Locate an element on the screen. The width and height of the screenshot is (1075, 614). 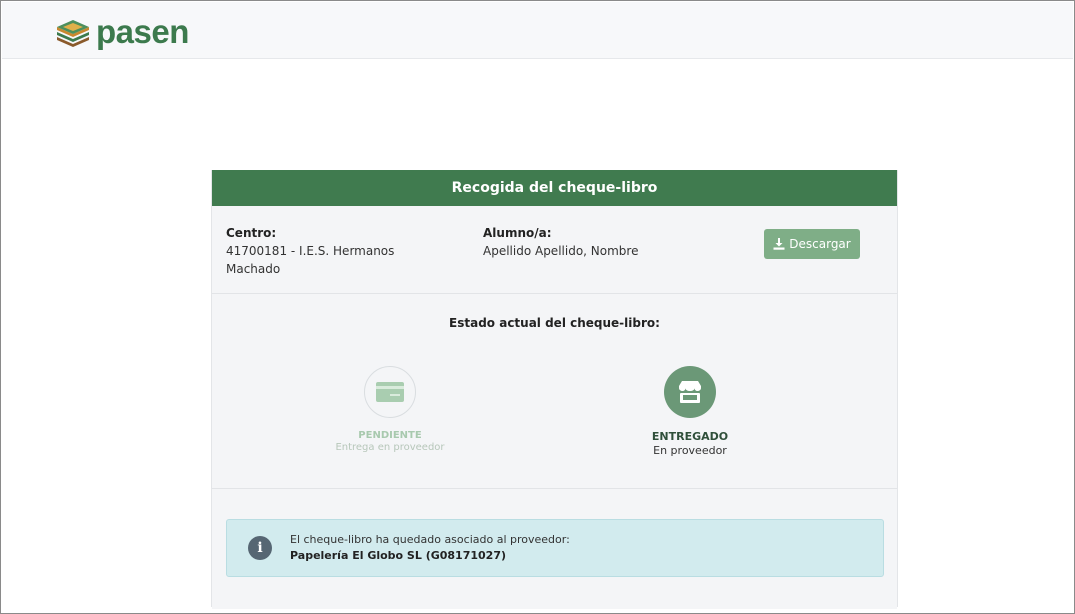
top-bar: pasen is located at coordinates (537, 30).